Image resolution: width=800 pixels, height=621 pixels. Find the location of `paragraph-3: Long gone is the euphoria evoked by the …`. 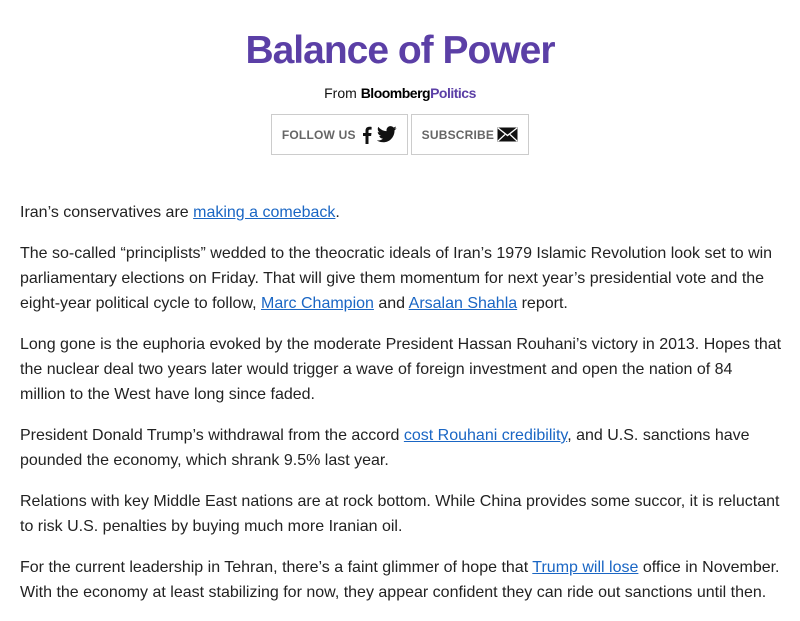

paragraph-3: Long gone is the euphoria evoked by the … is located at coordinates (401, 369).